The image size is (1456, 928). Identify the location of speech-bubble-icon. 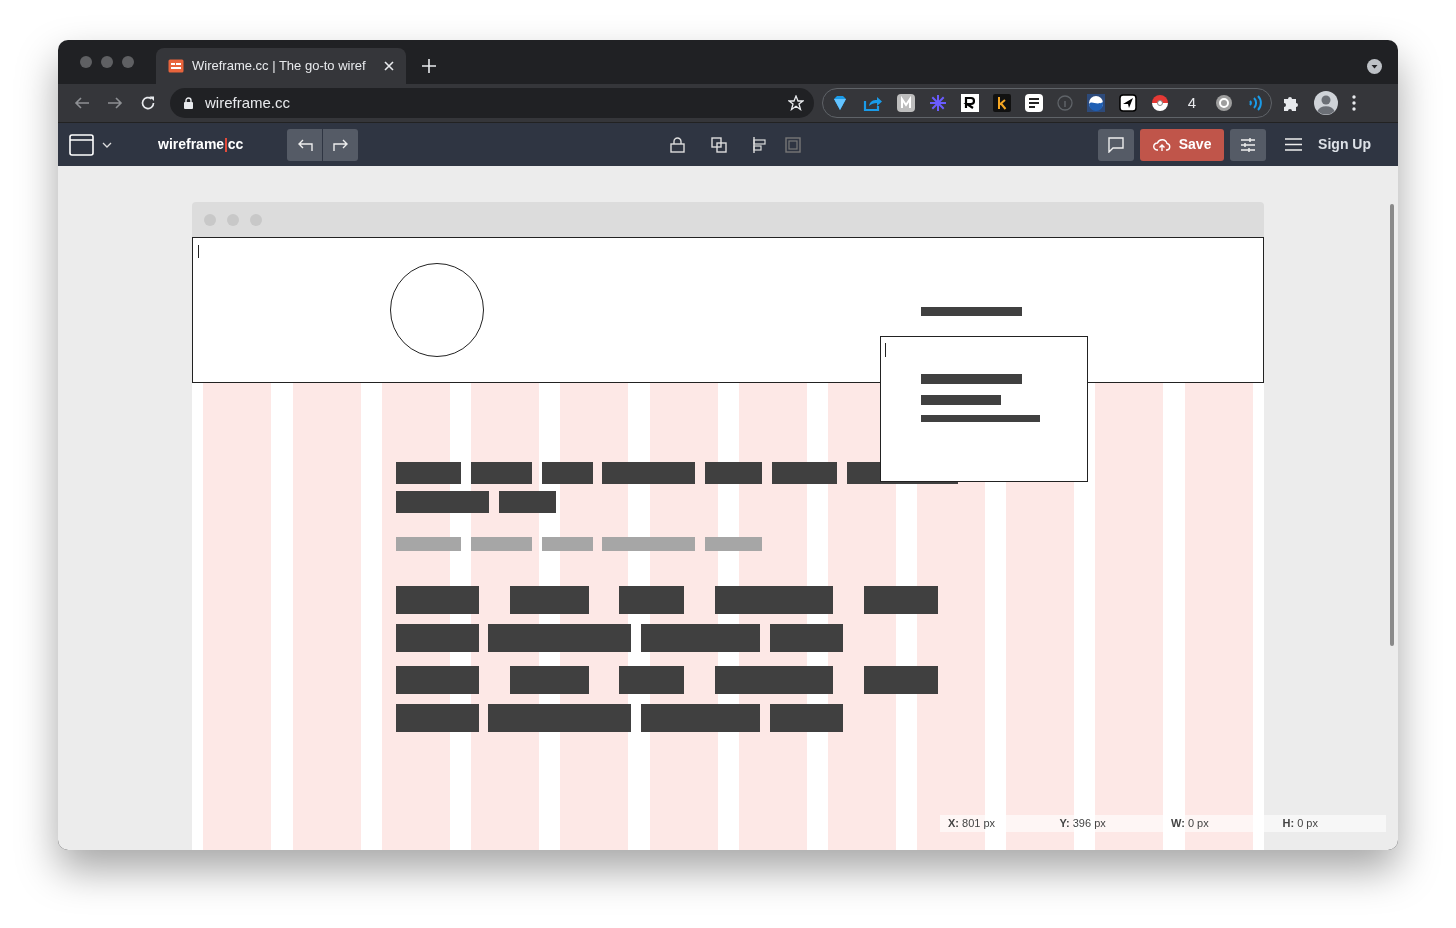
(1116, 144).